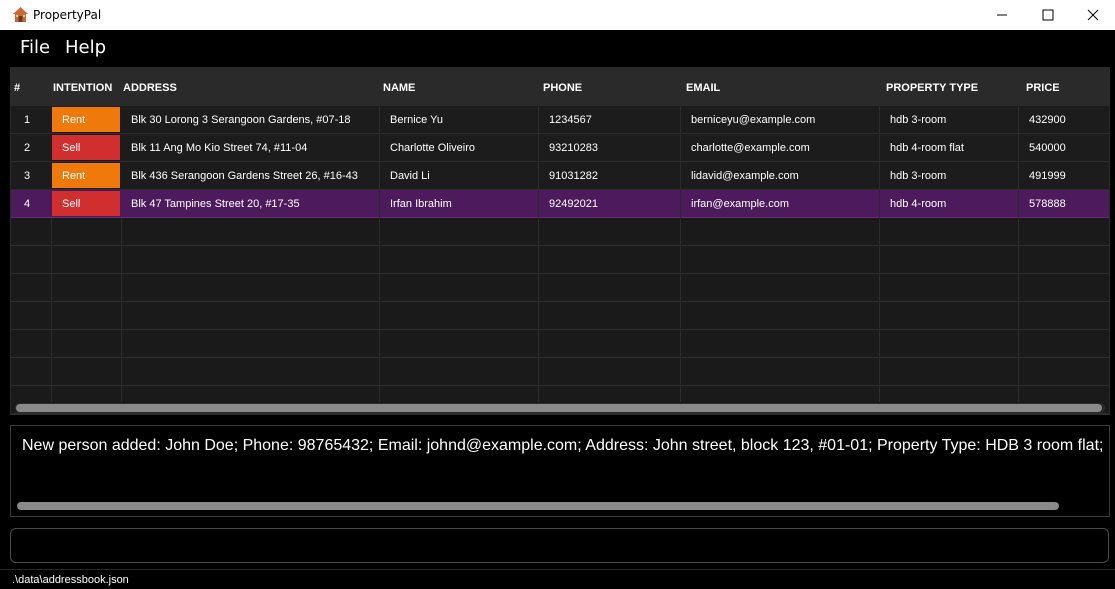 Image resolution: width=1115 pixels, height=589 pixels. I want to click on cell-price: 491999, so click(1047, 176).